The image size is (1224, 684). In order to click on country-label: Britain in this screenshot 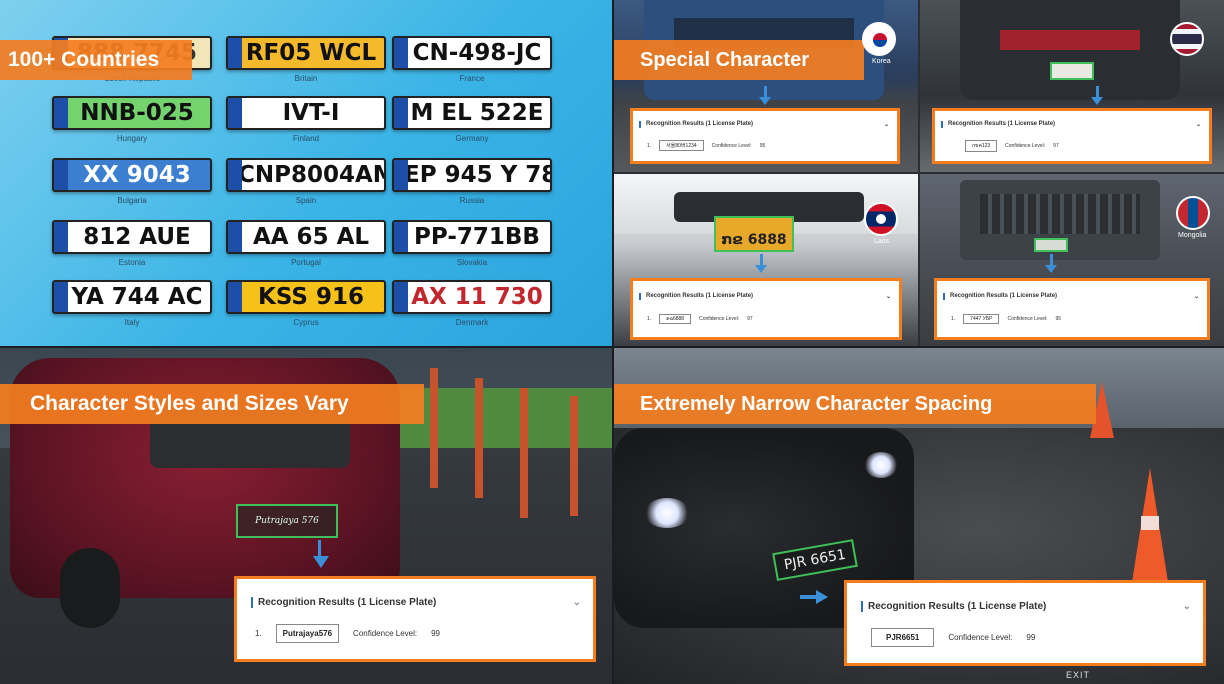, I will do `click(306, 78)`.